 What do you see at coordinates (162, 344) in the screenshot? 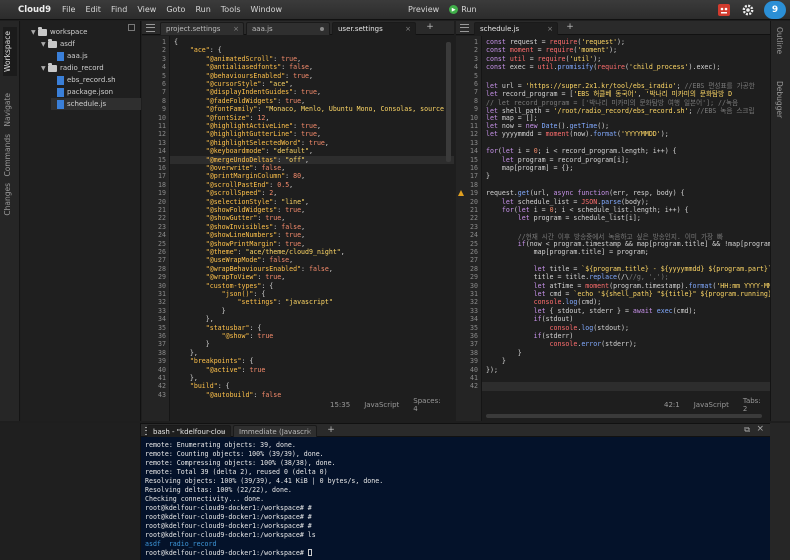
I see `line-number: 37` at bounding box center [162, 344].